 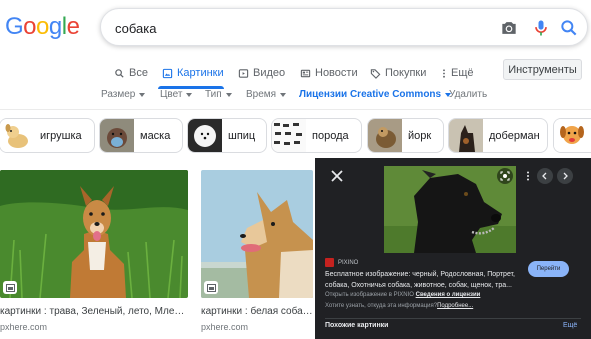 I want to click on tools-button: Инструменты, so click(x=542, y=69).